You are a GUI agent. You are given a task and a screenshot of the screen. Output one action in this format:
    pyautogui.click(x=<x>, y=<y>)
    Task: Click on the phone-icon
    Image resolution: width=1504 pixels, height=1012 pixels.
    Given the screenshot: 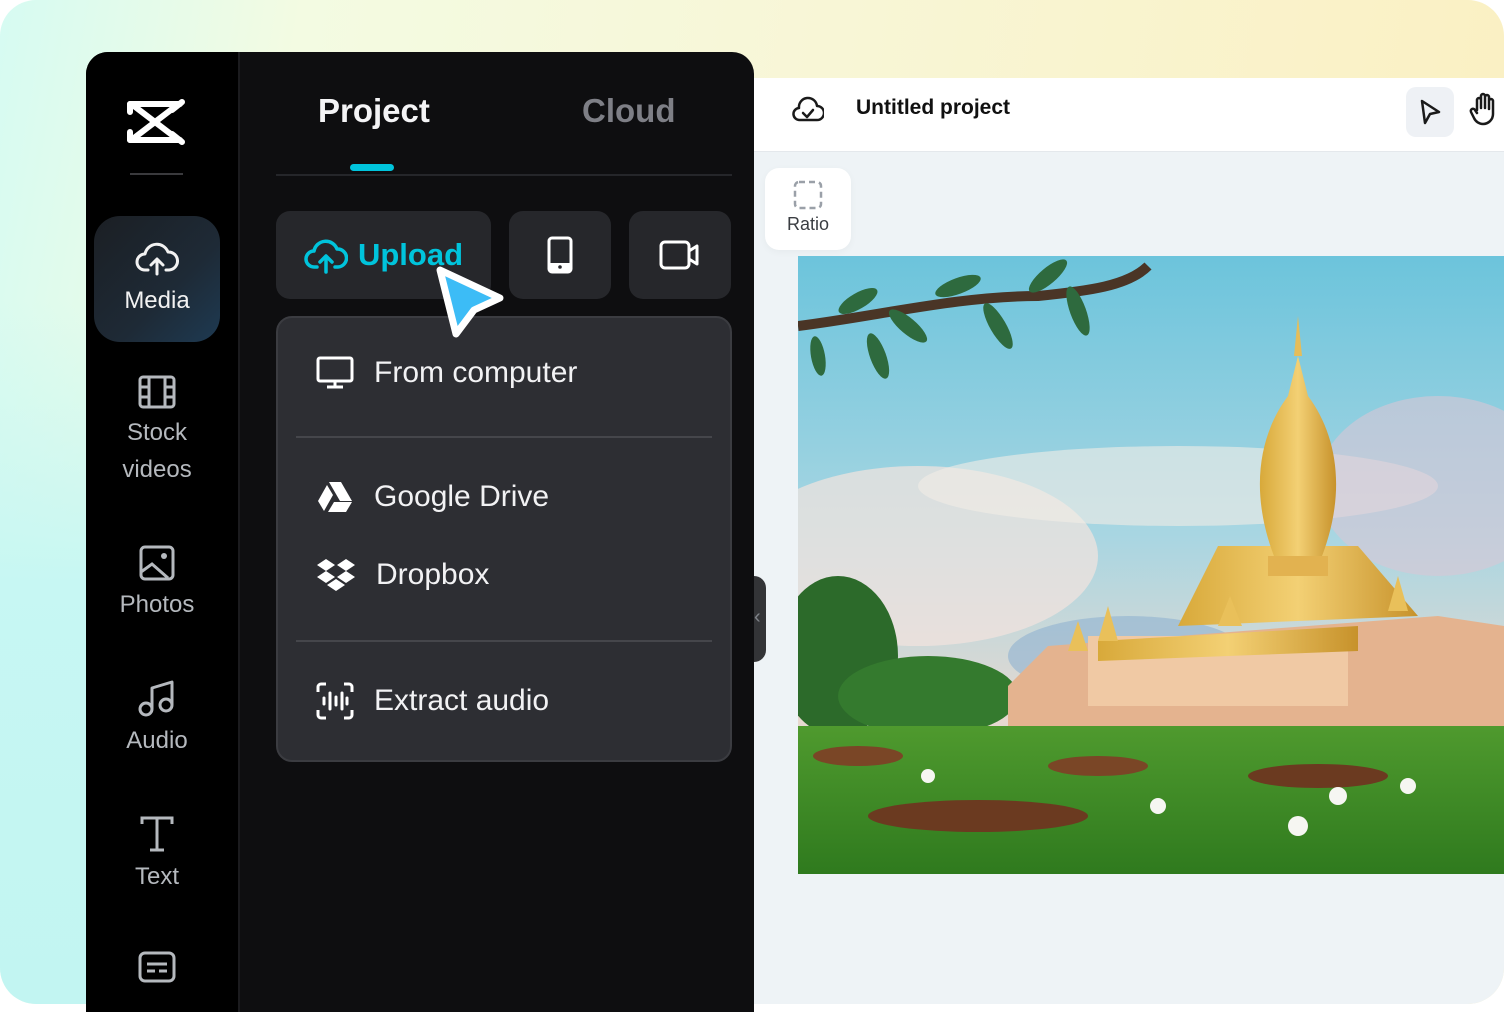 What is the action you would take?
    pyautogui.click(x=560, y=255)
    